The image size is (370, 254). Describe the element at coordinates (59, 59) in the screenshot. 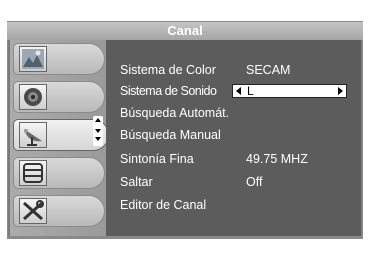

I see `tab-picture` at that location.